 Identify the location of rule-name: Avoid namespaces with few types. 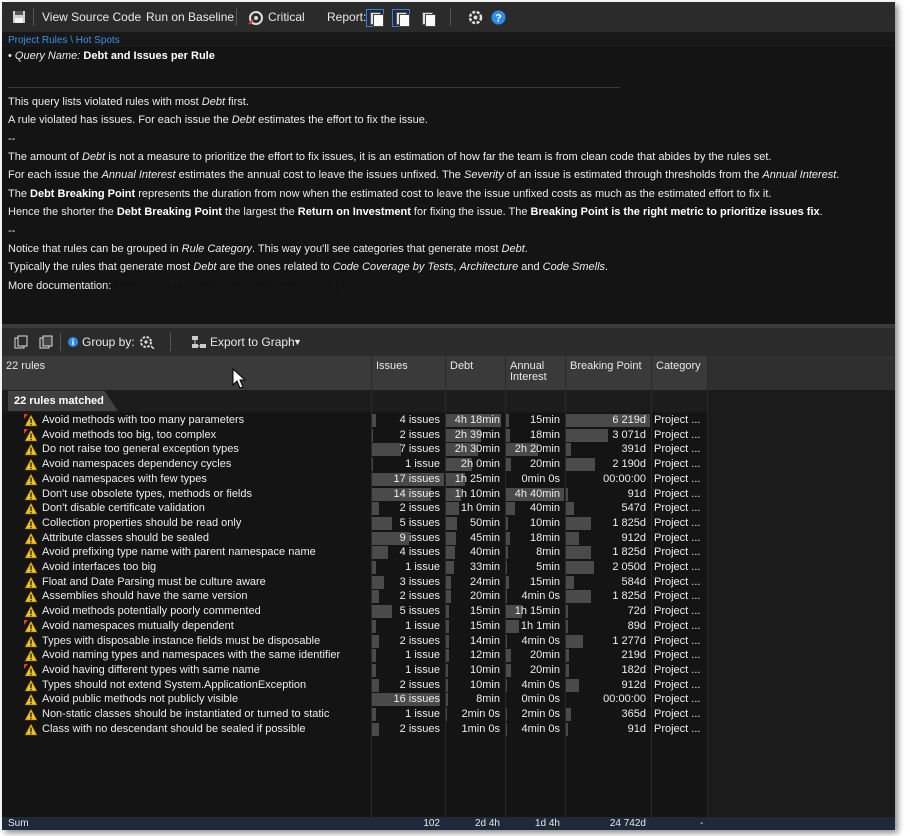
(124, 479).